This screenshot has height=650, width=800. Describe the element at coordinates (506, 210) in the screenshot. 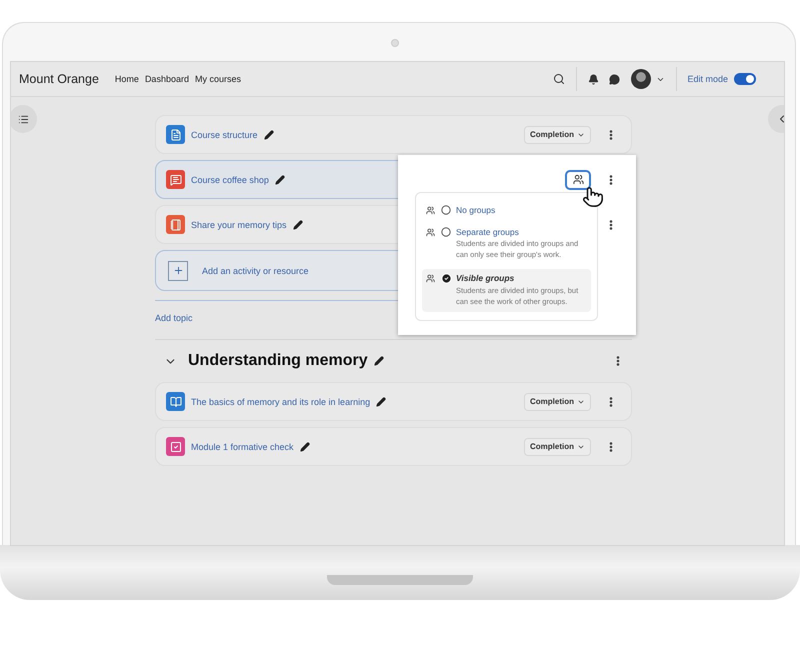

I see `menu-option: No groups` at that location.